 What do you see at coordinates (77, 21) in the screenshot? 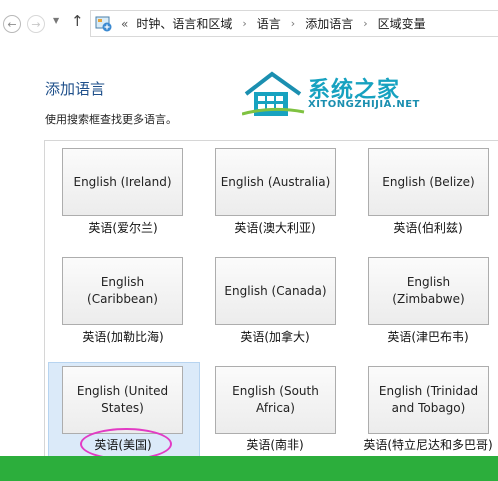
I see `up-button: ↑` at bounding box center [77, 21].